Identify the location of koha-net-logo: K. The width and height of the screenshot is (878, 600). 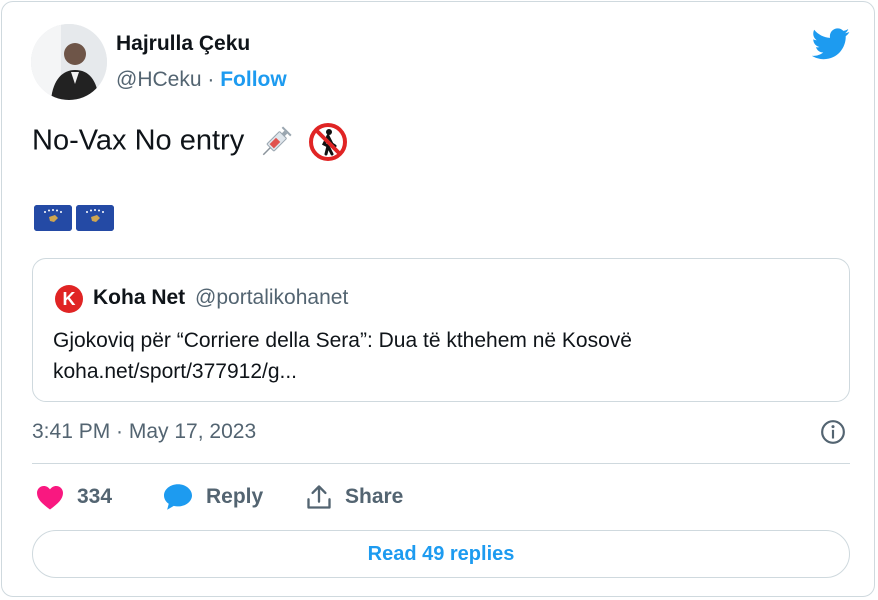
(69, 299).